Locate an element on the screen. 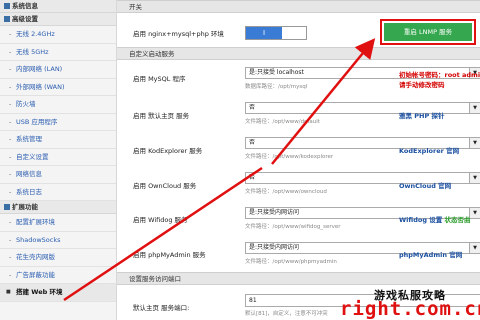 The width and height of the screenshot is (480, 320). mysql-label: 启用 MySQL 程序 is located at coordinates (159, 79).